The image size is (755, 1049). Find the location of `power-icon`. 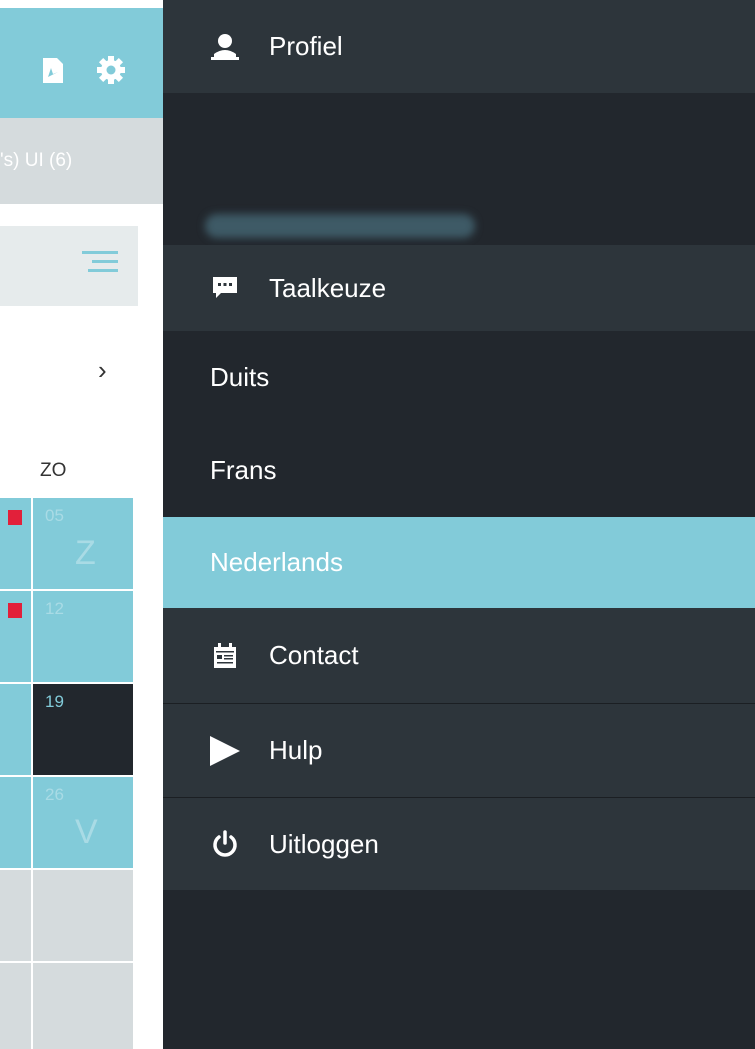

power-icon is located at coordinates (225, 844).